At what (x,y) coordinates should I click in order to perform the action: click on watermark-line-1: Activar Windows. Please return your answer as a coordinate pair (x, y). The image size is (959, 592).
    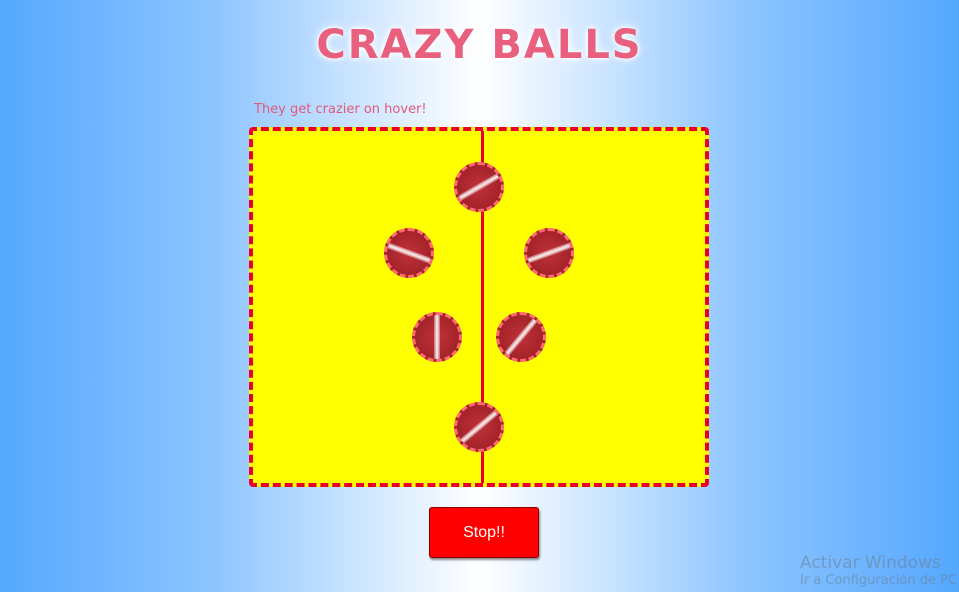
    Looking at the image, I should click on (870, 563).